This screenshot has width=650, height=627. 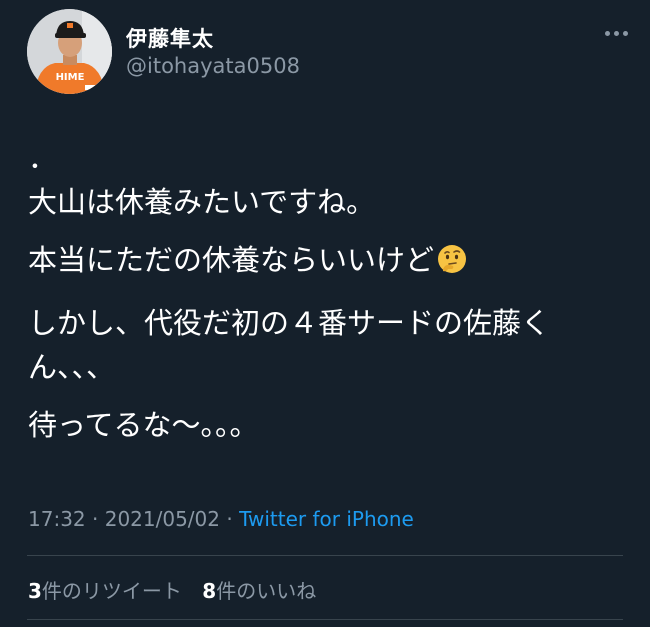 What do you see at coordinates (35, 591) in the screenshot?
I see `retweets-count: 3` at bounding box center [35, 591].